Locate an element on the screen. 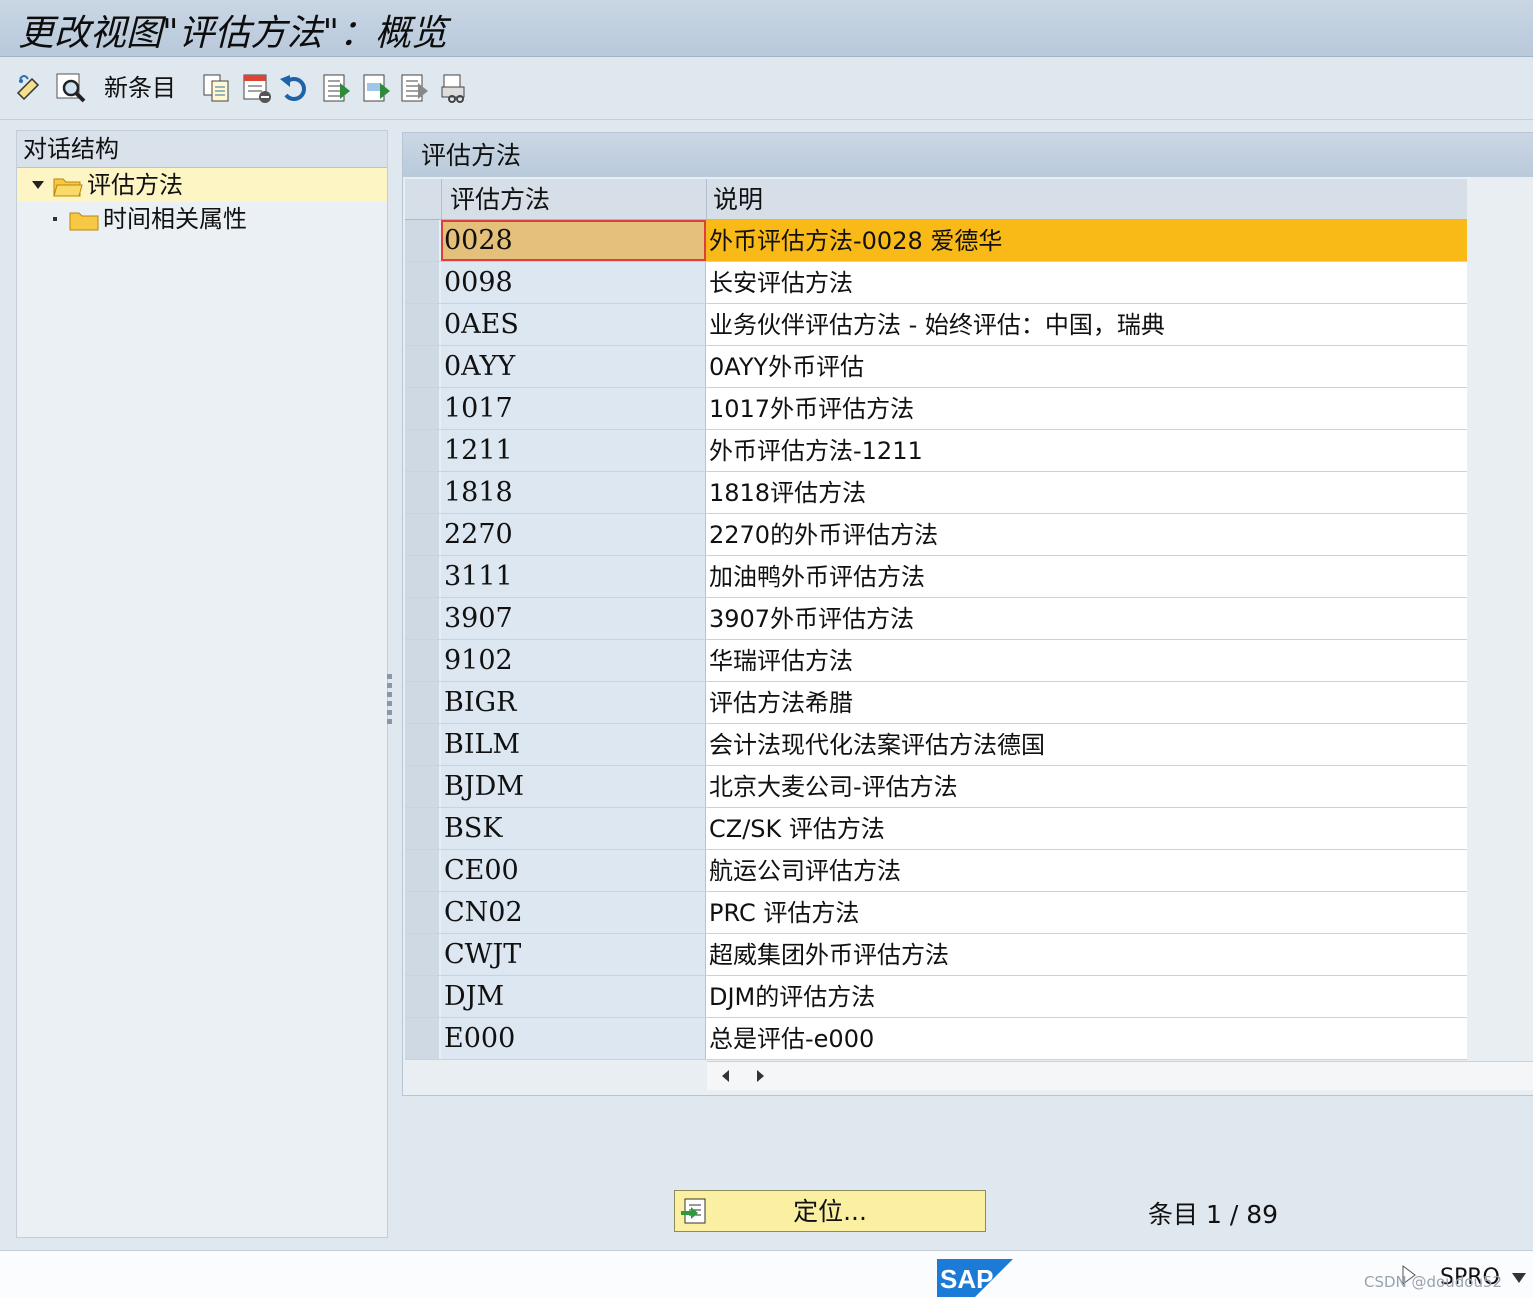 The height and width of the screenshot is (1298, 1533). valuation-method-cell: 2270 is located at coordinates (573, 534).